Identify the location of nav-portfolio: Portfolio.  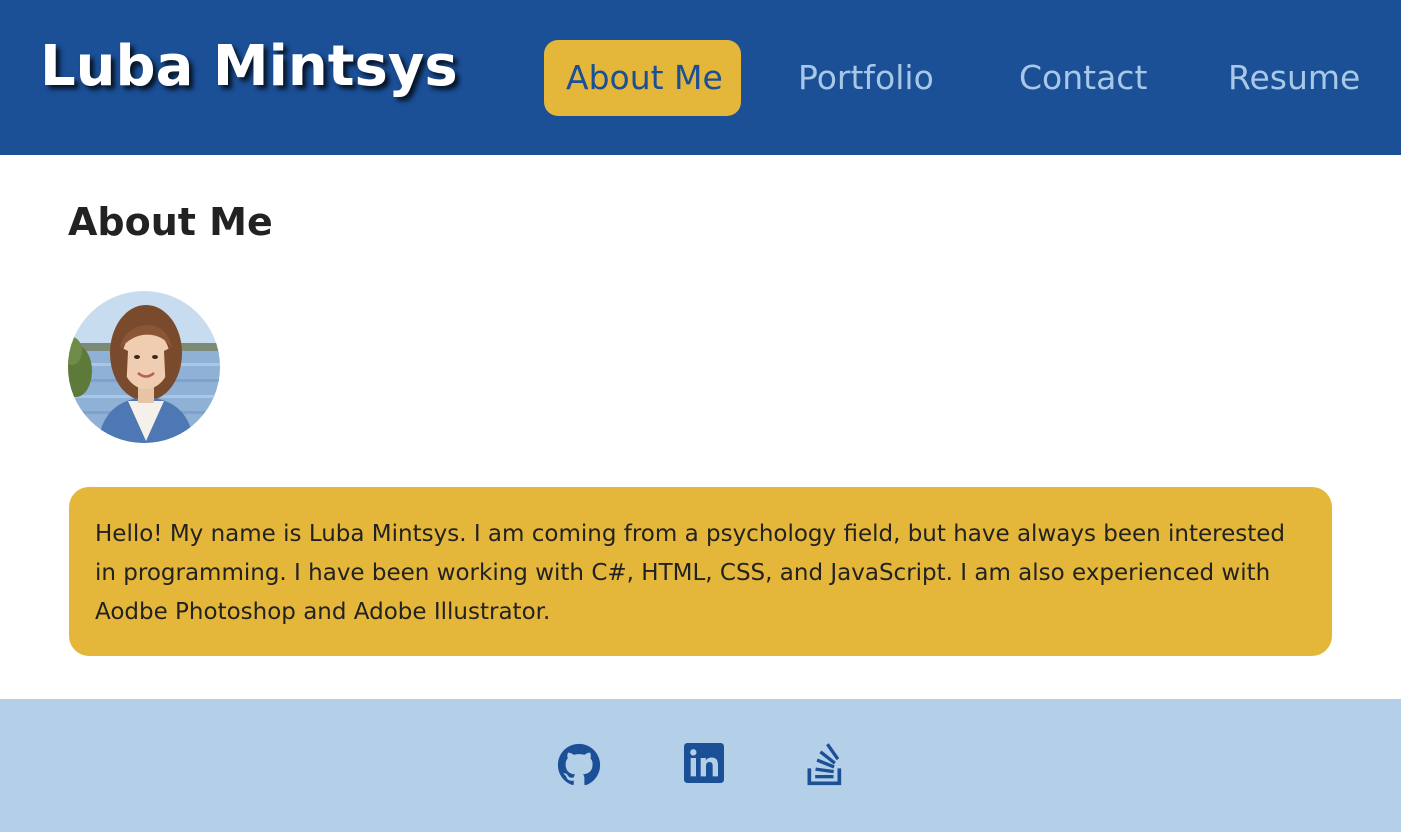
(866, 78).